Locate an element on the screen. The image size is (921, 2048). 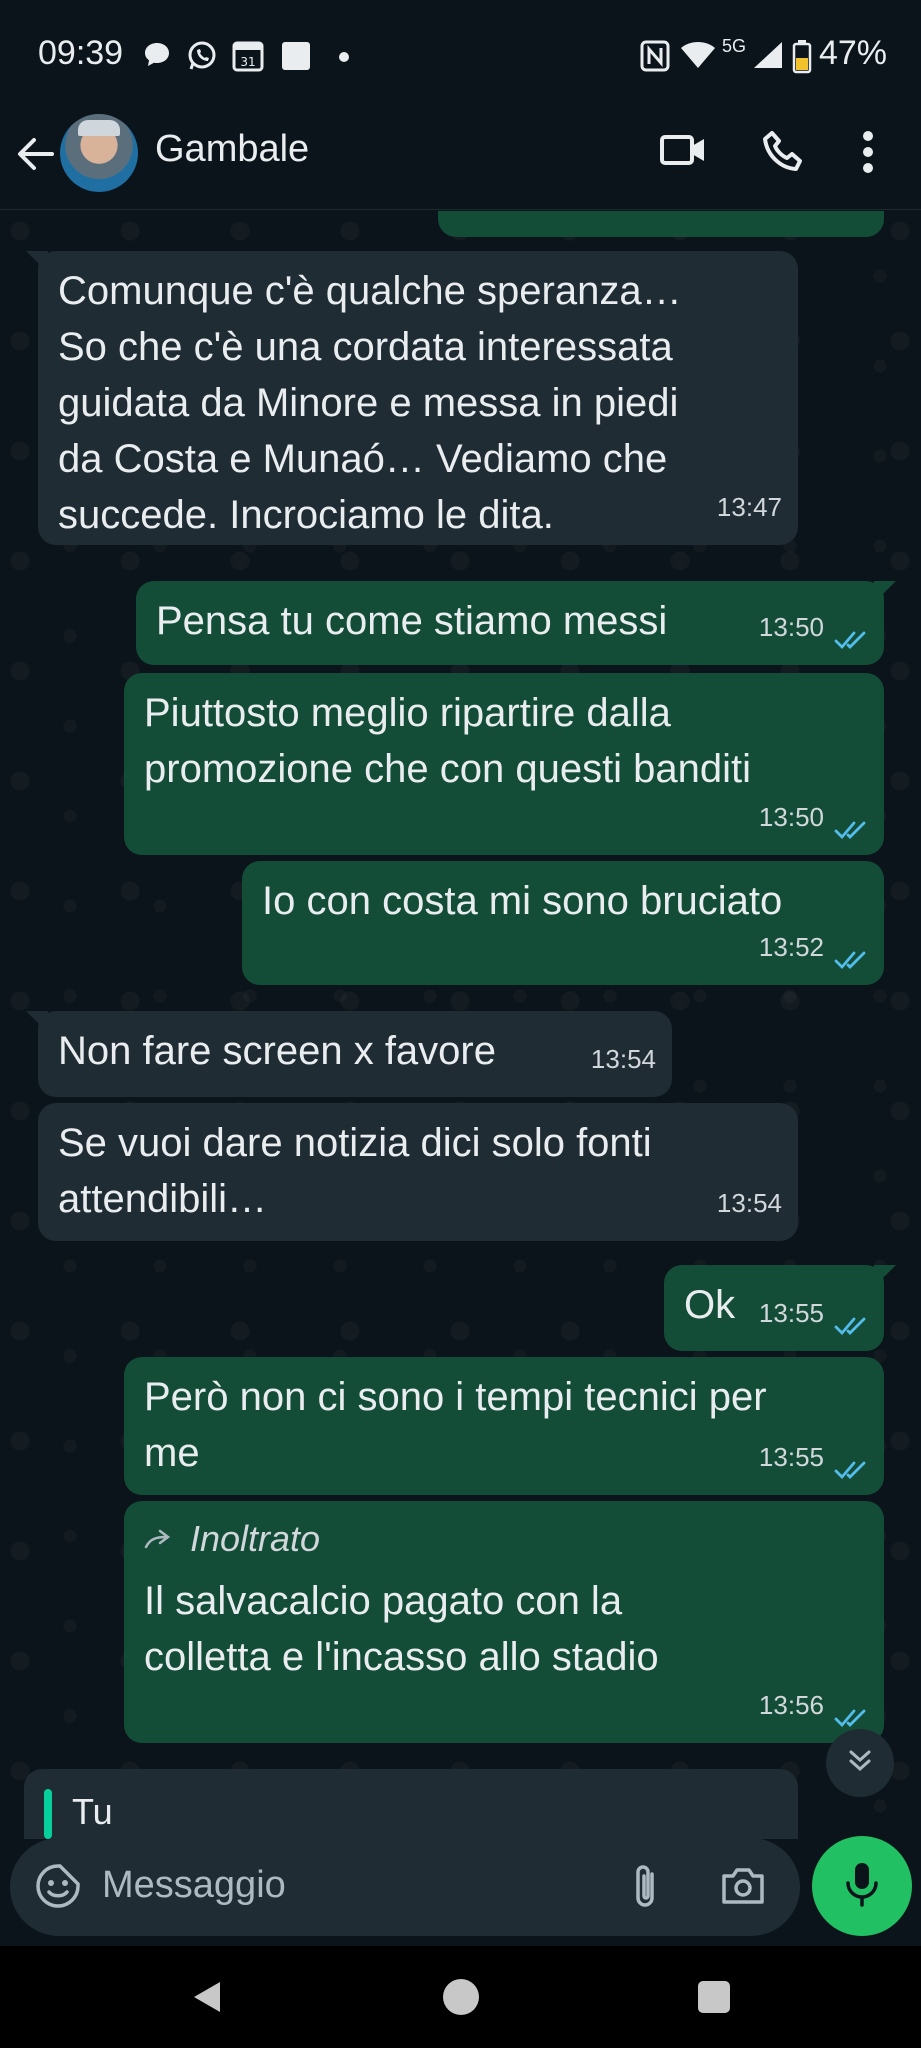
signal-icon is located at coordinates (768, 57).